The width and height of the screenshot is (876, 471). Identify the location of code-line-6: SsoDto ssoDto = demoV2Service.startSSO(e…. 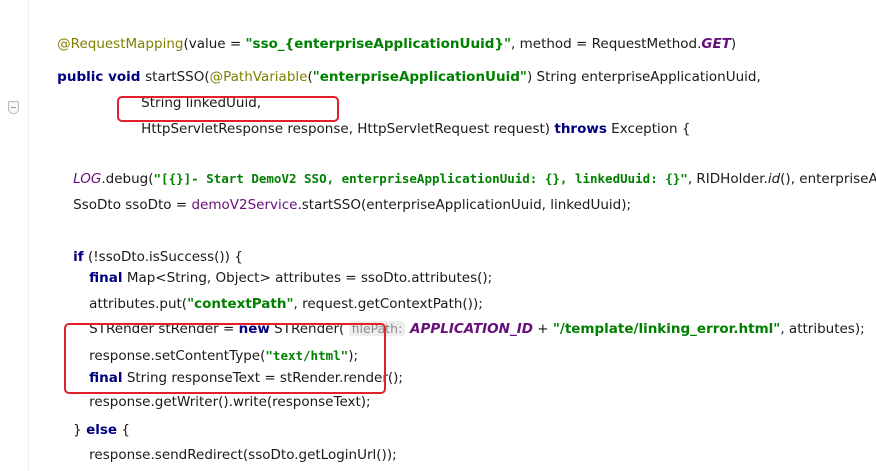
(343, 194).